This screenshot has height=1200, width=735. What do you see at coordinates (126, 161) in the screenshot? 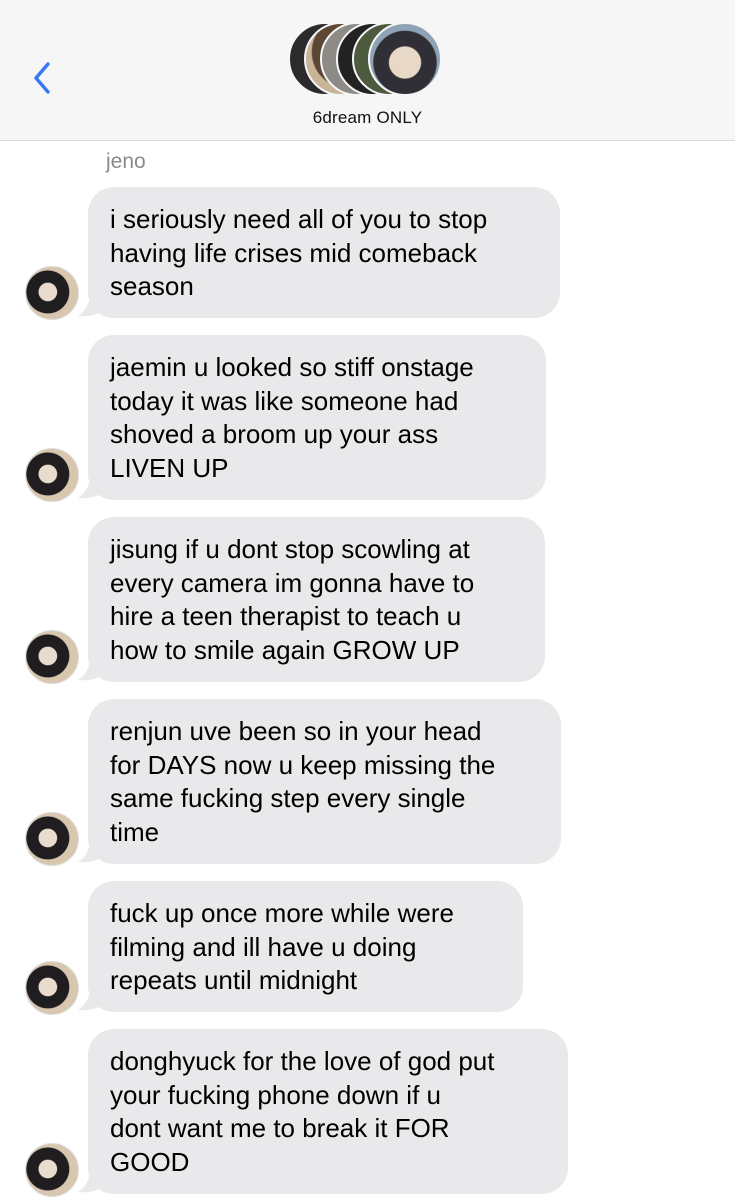
I see `sender-name: jeno` at bounding box center [126, 161].